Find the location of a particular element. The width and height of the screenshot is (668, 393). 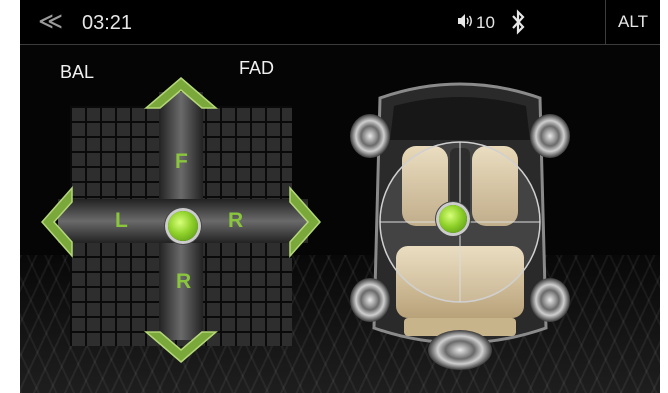

arrow-down-icon is located at coordinates (181, 347).